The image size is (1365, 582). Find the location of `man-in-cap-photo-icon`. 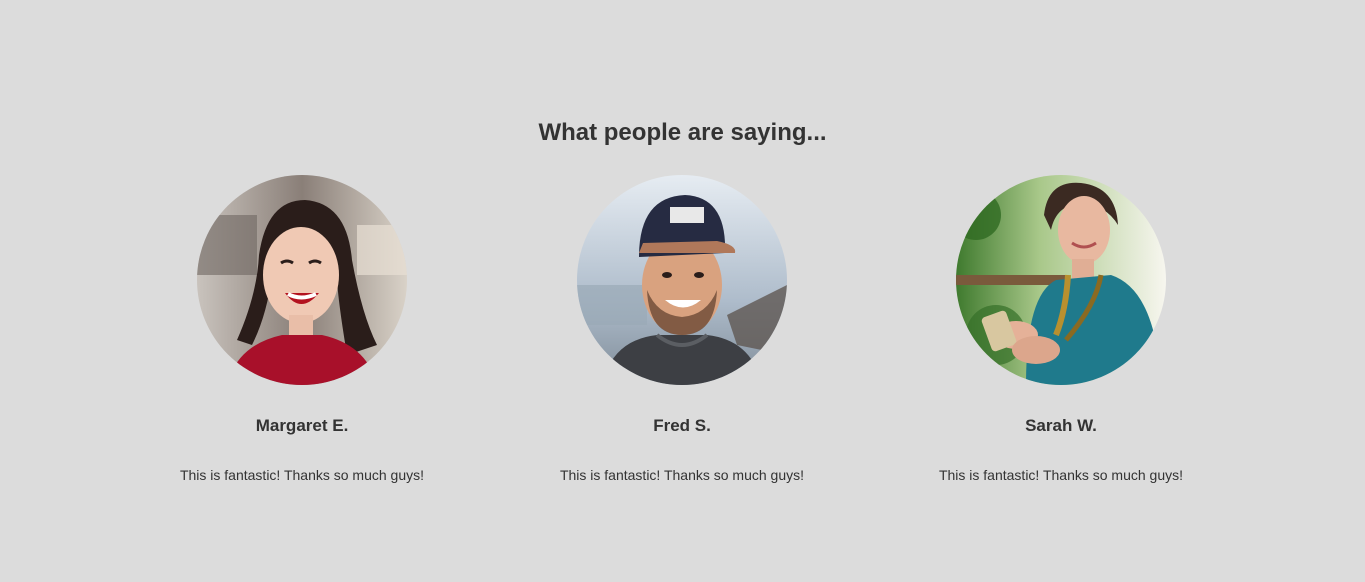

man-in-cap-photo-icon is located at coordinates (682, 280).